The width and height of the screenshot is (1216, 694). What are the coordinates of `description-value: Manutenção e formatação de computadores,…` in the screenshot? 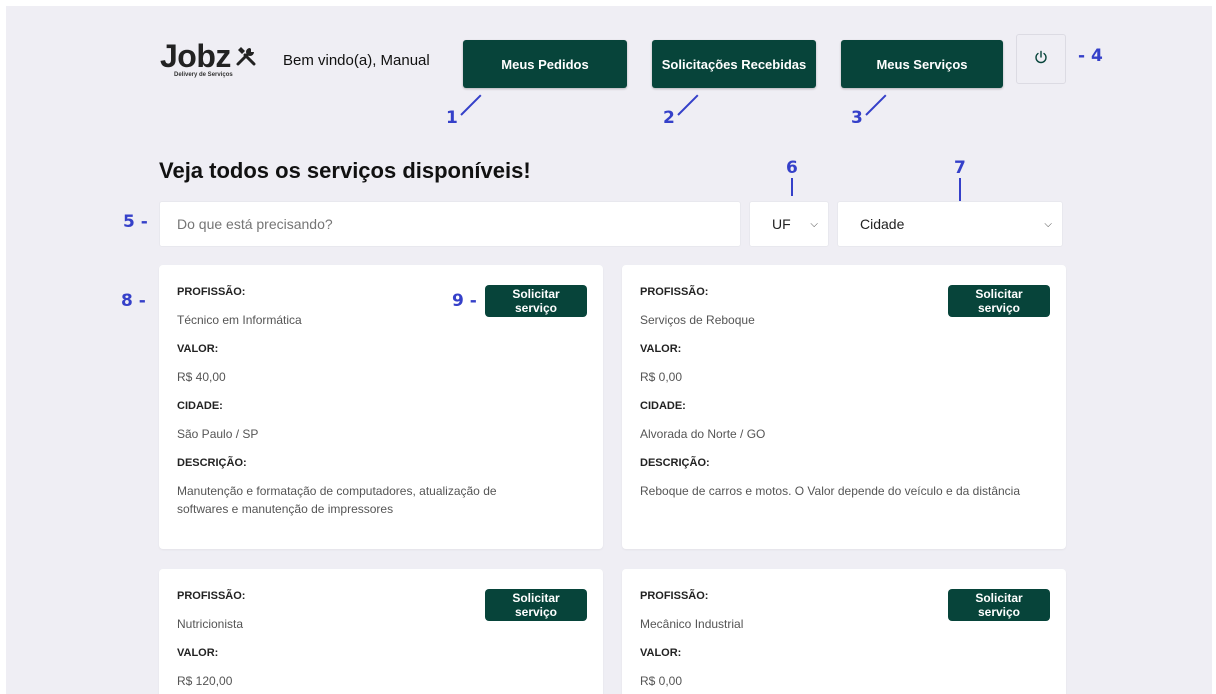 It's located at (337, 500).